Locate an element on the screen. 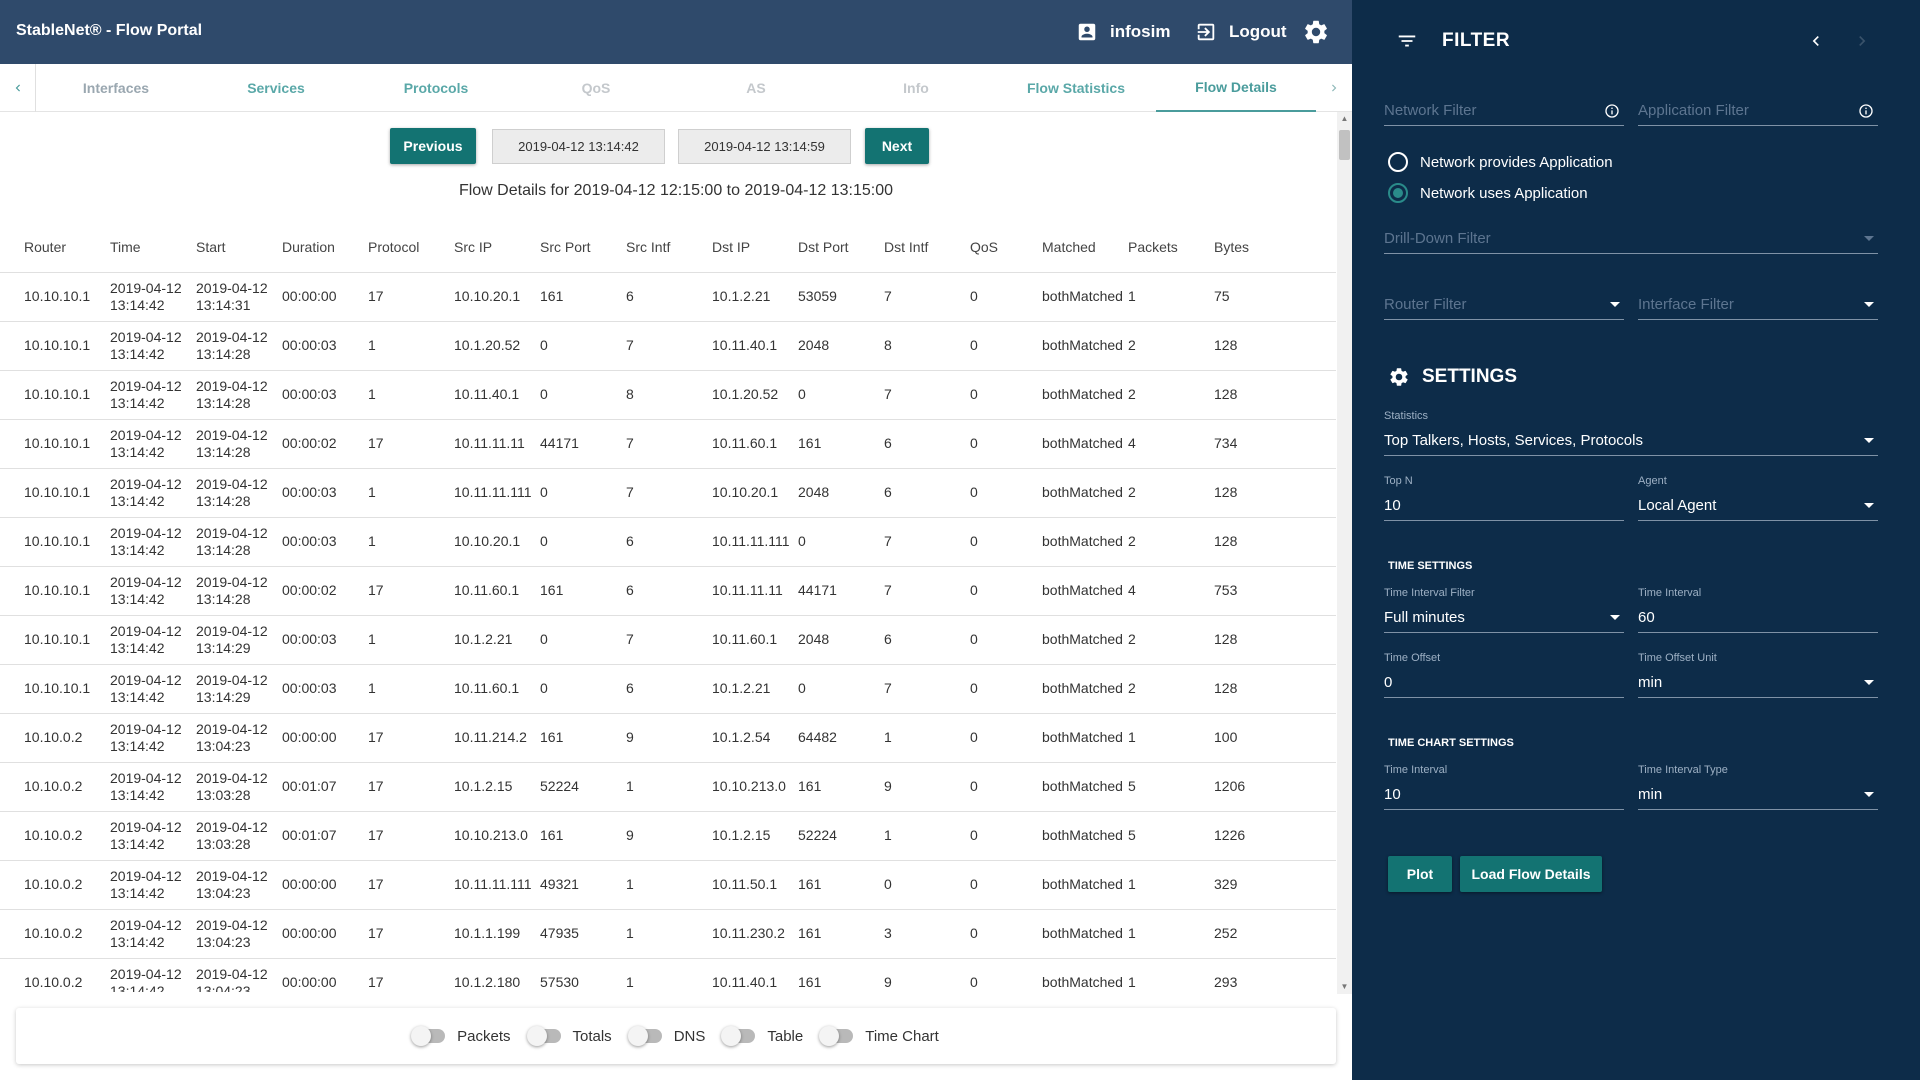 This screenshot has width=1920, height=1080. load-flow-details-button: Load Flow Details is located at coordinates (1531, 874).